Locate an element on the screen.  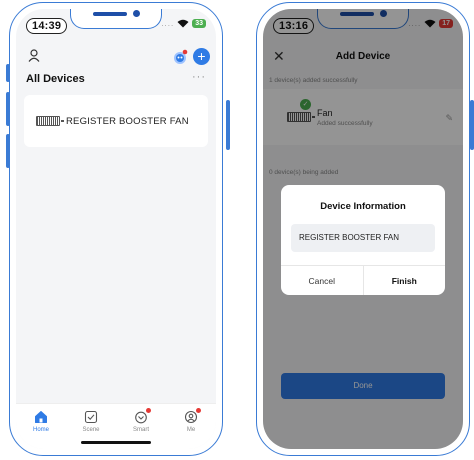
notch is located at coordinates (116, 19).